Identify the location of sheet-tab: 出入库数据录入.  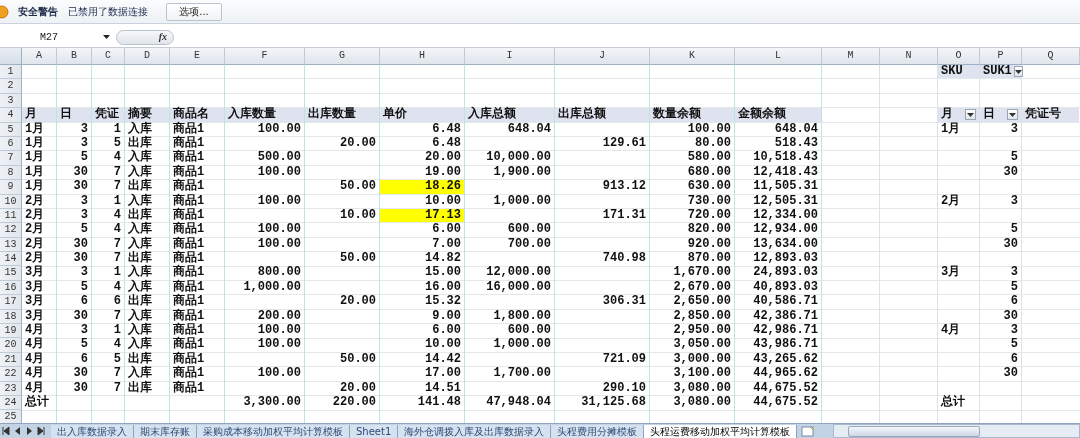
(92, 431).